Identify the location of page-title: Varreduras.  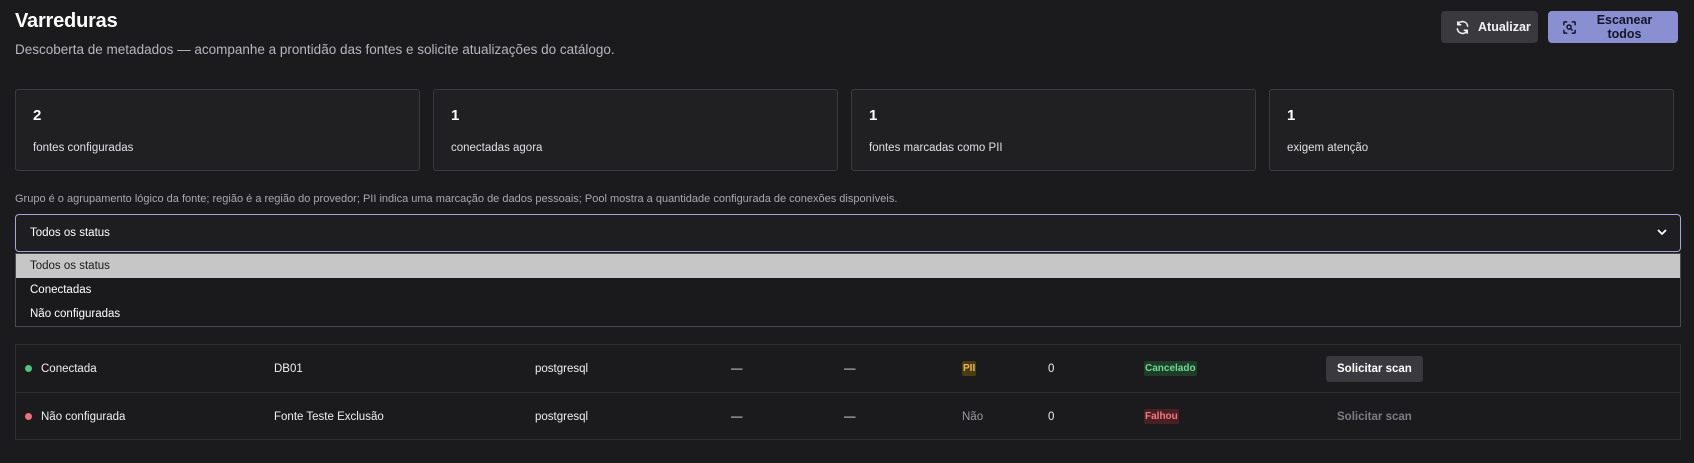
(66, 21).